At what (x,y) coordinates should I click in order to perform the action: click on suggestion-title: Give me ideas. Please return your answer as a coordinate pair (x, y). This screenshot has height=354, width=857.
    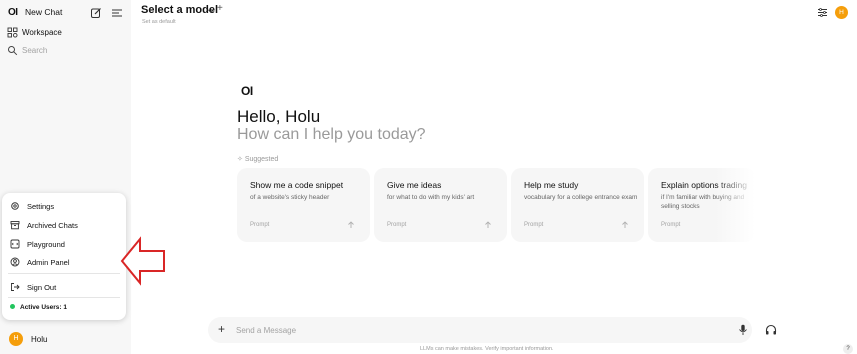
    Looking at the image, I should click on (414, 185).